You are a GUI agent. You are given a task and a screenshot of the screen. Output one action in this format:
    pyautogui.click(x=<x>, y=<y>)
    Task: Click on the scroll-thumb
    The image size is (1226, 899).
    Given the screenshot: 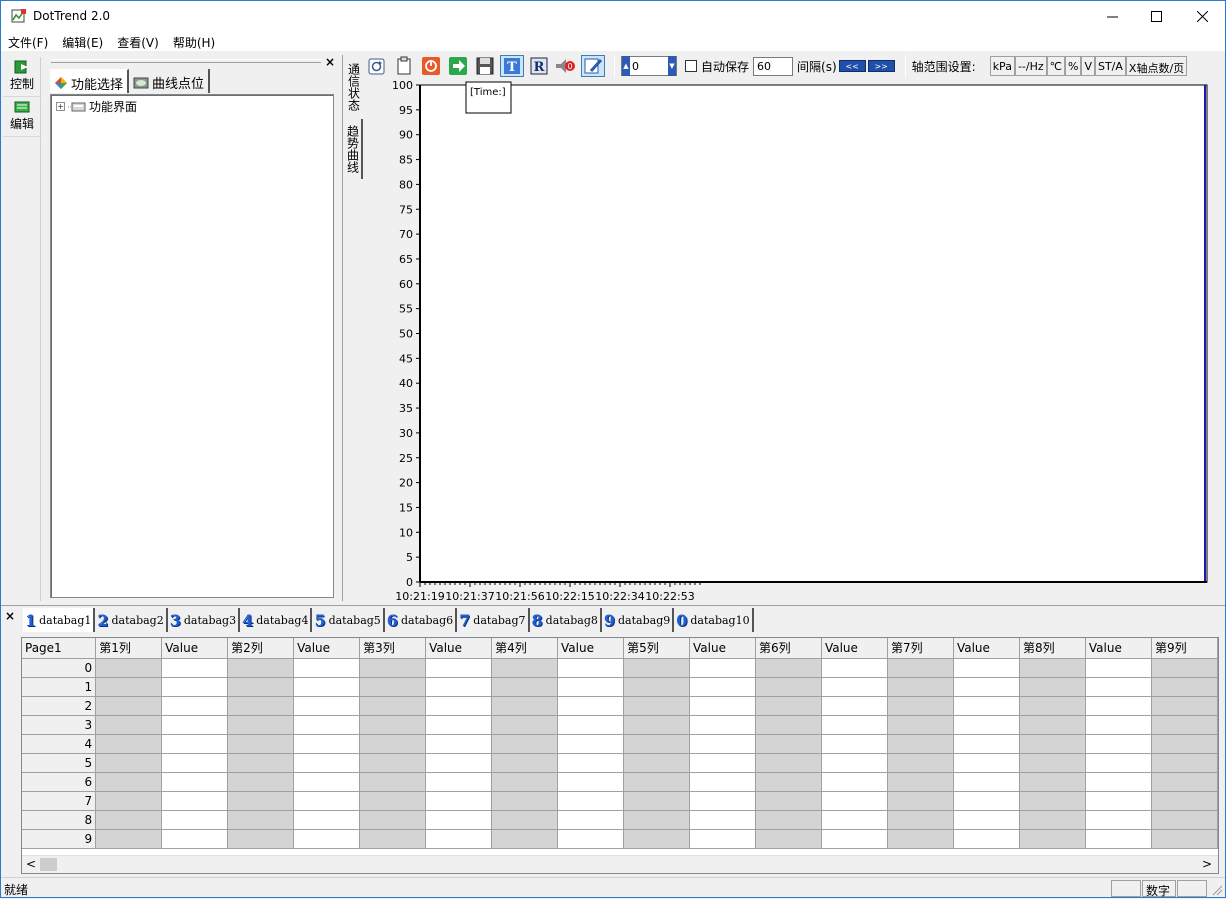 What is the action you would take?
    pyautogui.click(x=48, y=864)
    